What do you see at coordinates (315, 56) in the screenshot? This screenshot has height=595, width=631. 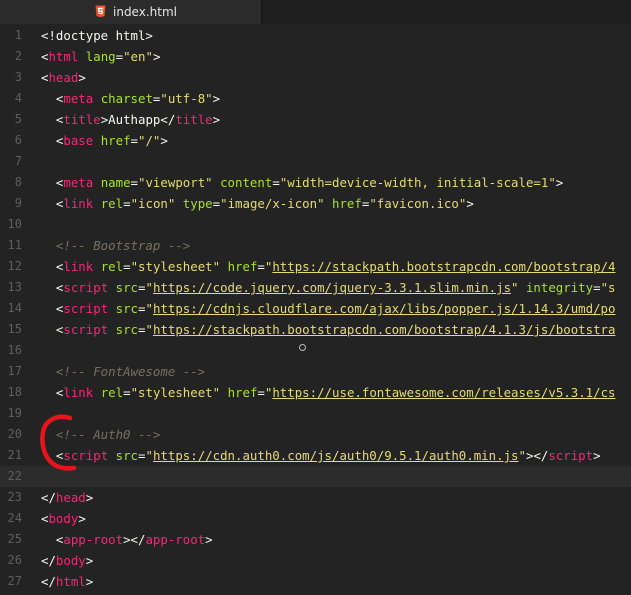 I see `code-line: 2 <html lang="en">` at bounding box center [315, 56].